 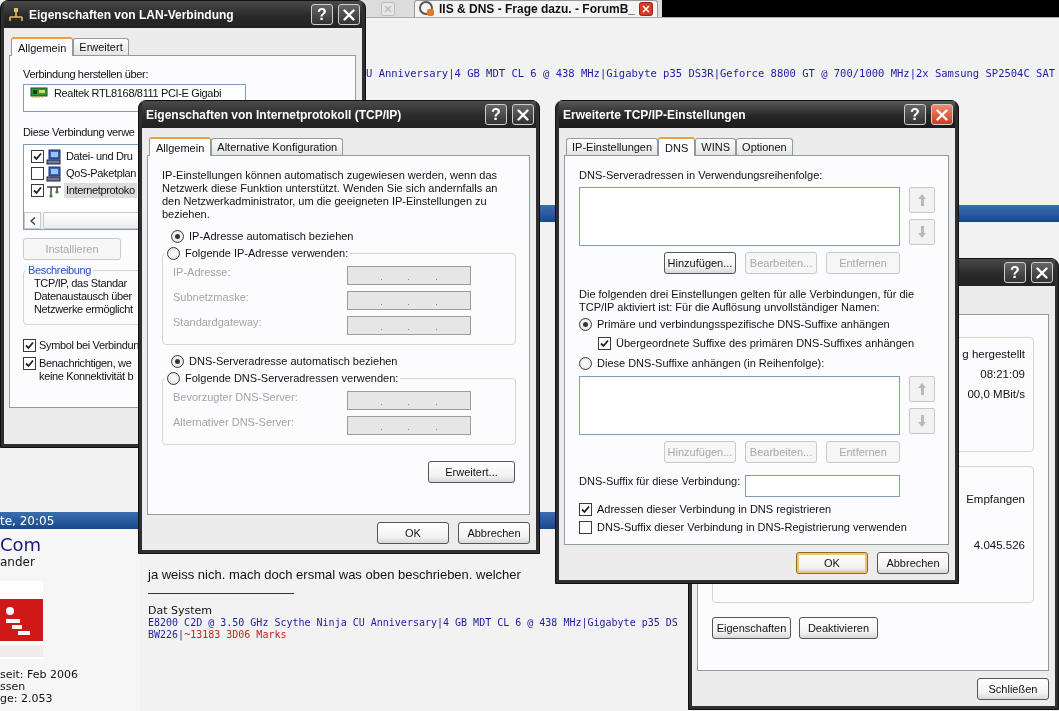 I want to click on radio-label: Diese DNS-Suffixe anhängen (in Reihenfolge):, so click(x=711, y=363).